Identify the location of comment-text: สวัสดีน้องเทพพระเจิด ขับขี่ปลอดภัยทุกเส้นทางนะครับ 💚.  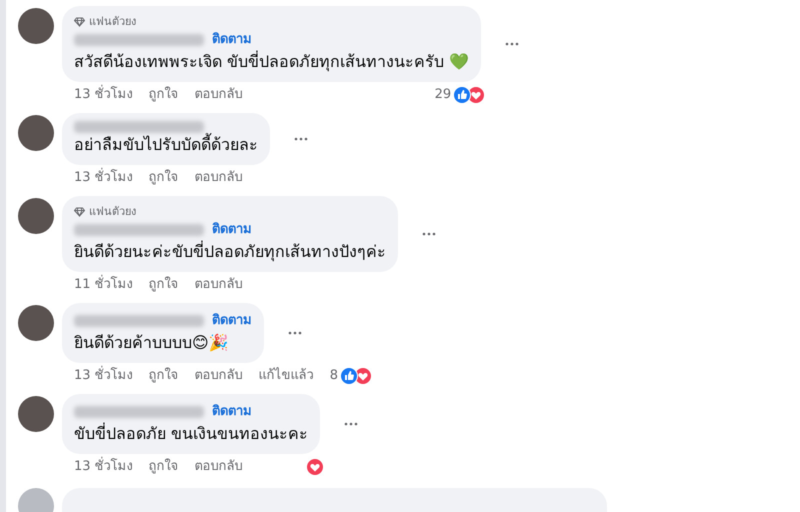
(272, 62).